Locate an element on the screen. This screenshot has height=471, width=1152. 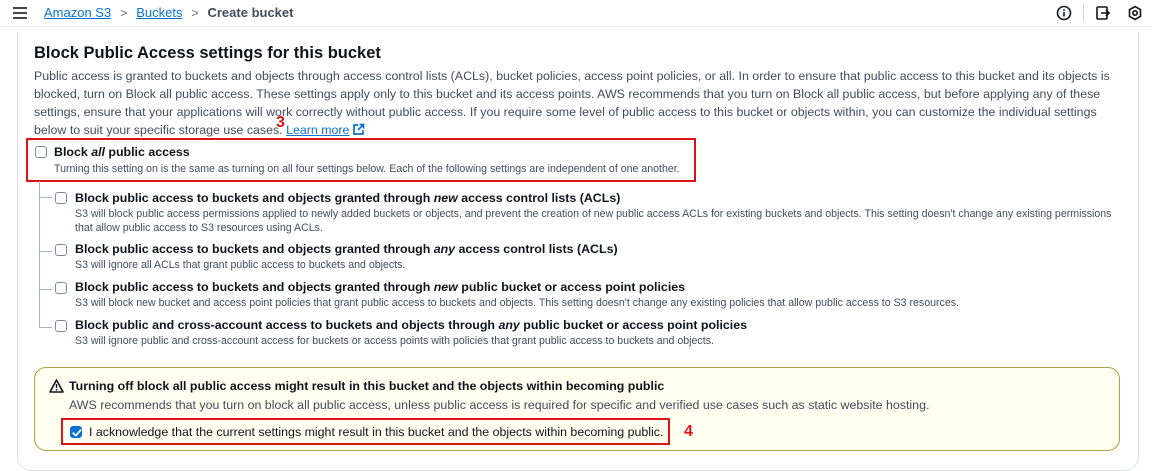
settings-icon is located at coordinates (1135, 13).